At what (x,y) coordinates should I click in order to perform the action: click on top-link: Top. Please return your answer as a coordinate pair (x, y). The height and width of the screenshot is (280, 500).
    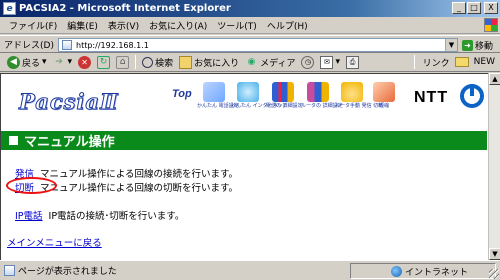
    Looking at the image, I should click on (182, 94).